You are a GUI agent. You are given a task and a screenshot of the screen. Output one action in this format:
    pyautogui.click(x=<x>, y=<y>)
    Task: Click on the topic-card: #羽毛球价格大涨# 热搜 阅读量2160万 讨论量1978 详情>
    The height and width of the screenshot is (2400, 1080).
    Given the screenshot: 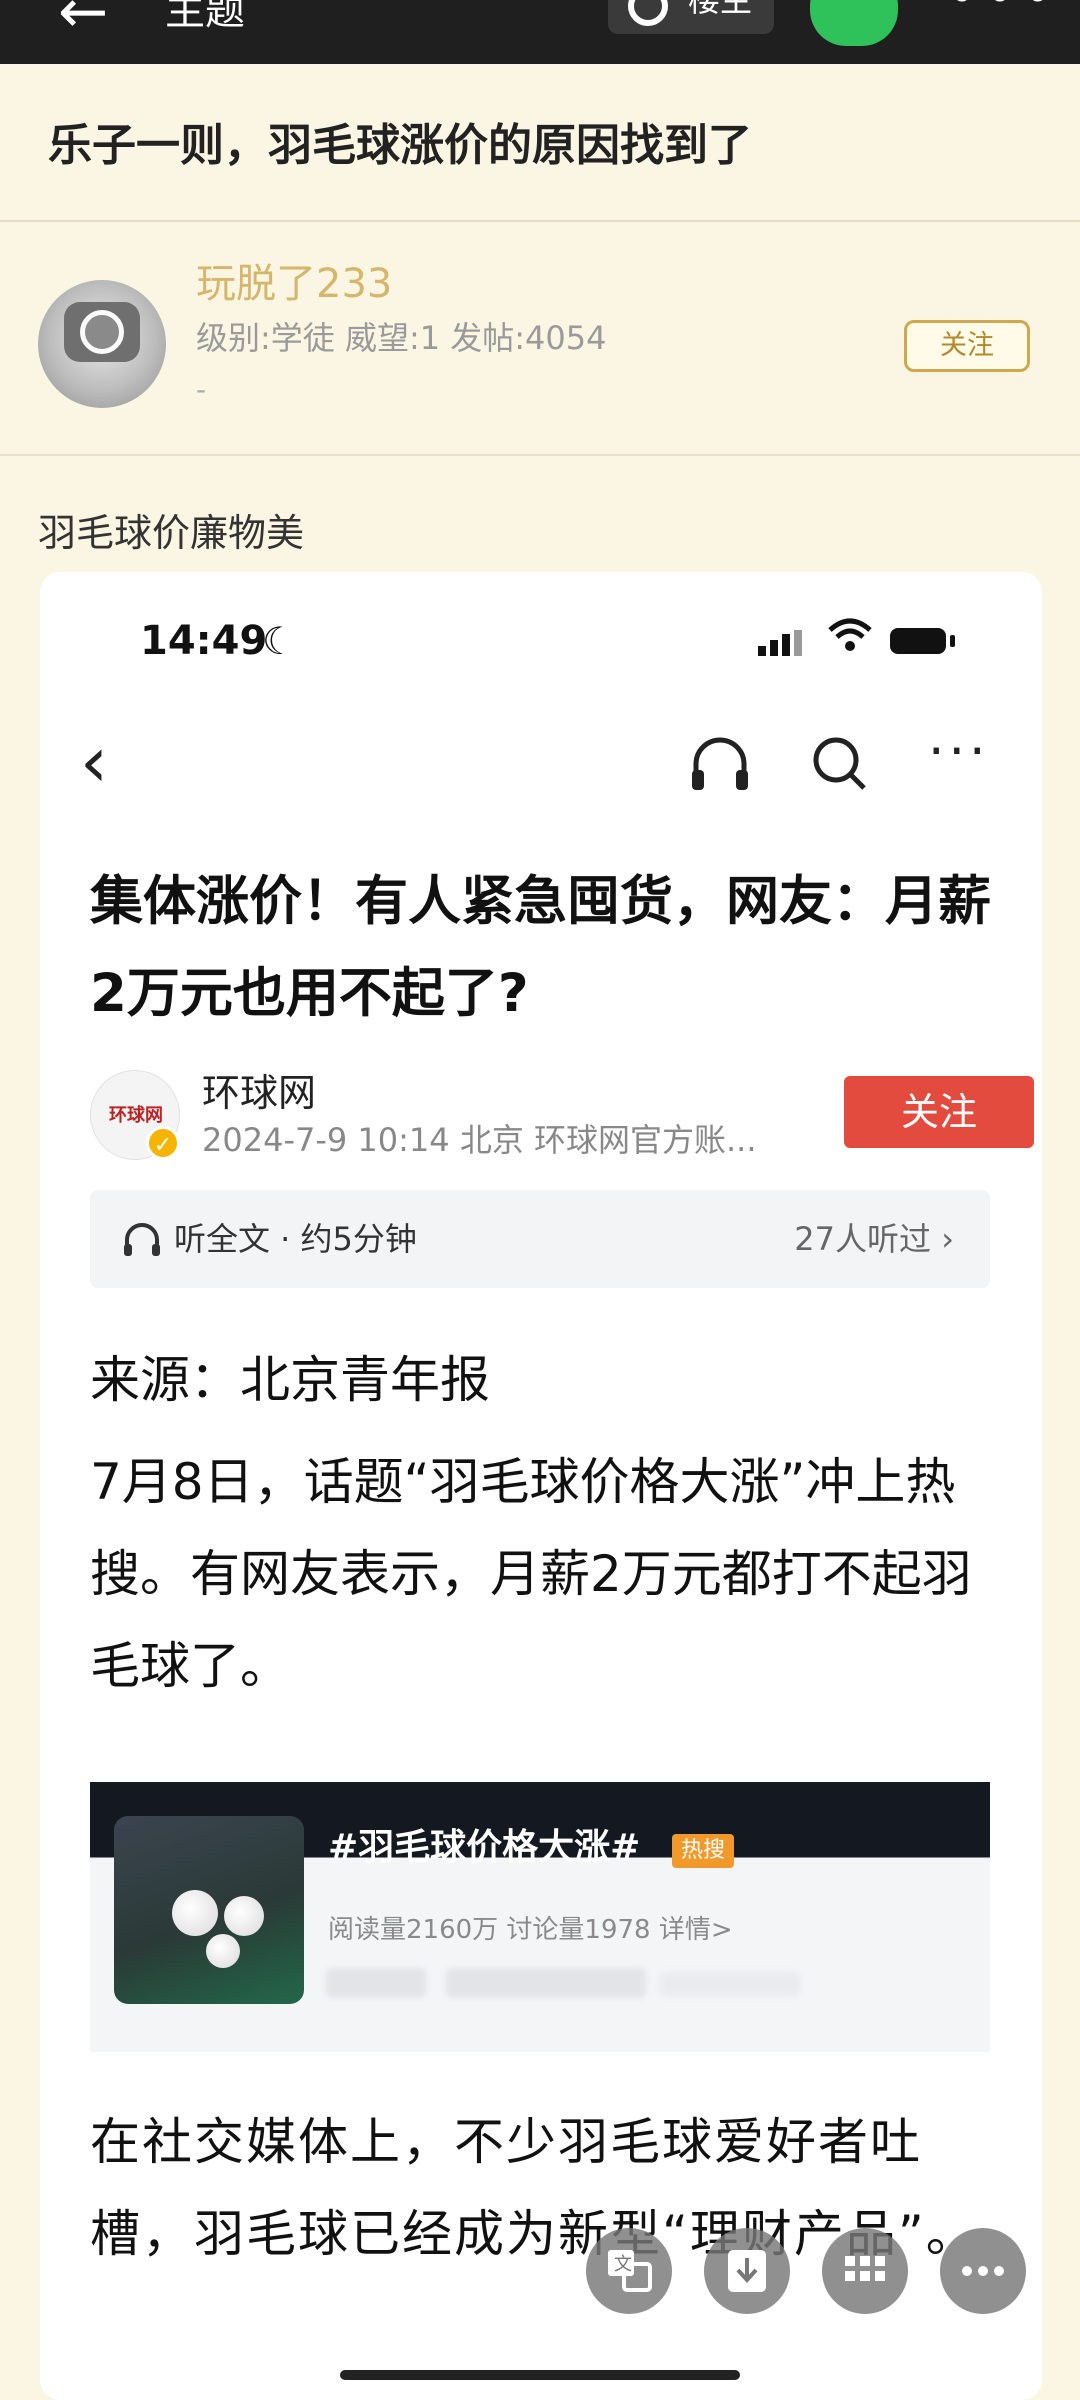 What is the action you would take?
    pyautogui.click(x=540, y=1917)
    